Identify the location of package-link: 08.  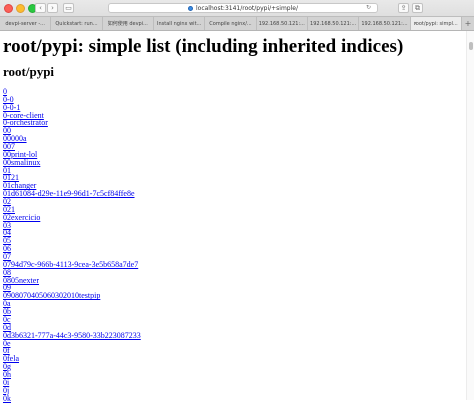
(232, 272).